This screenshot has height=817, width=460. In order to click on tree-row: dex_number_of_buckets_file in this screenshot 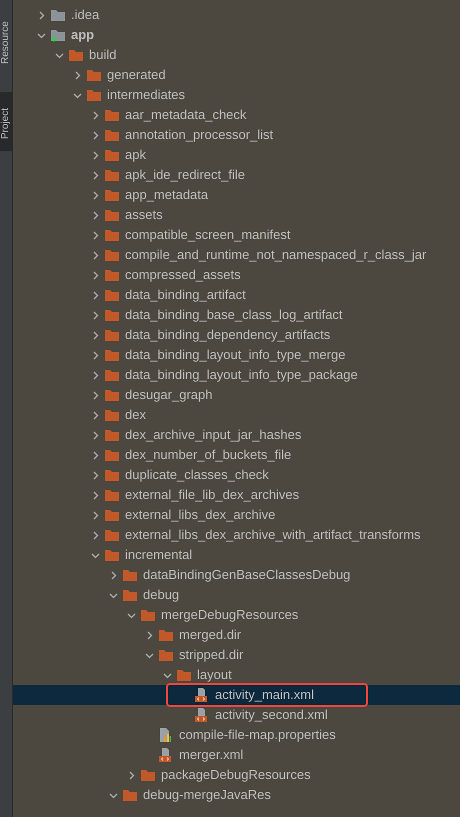, I will do `click(236, 455)`.